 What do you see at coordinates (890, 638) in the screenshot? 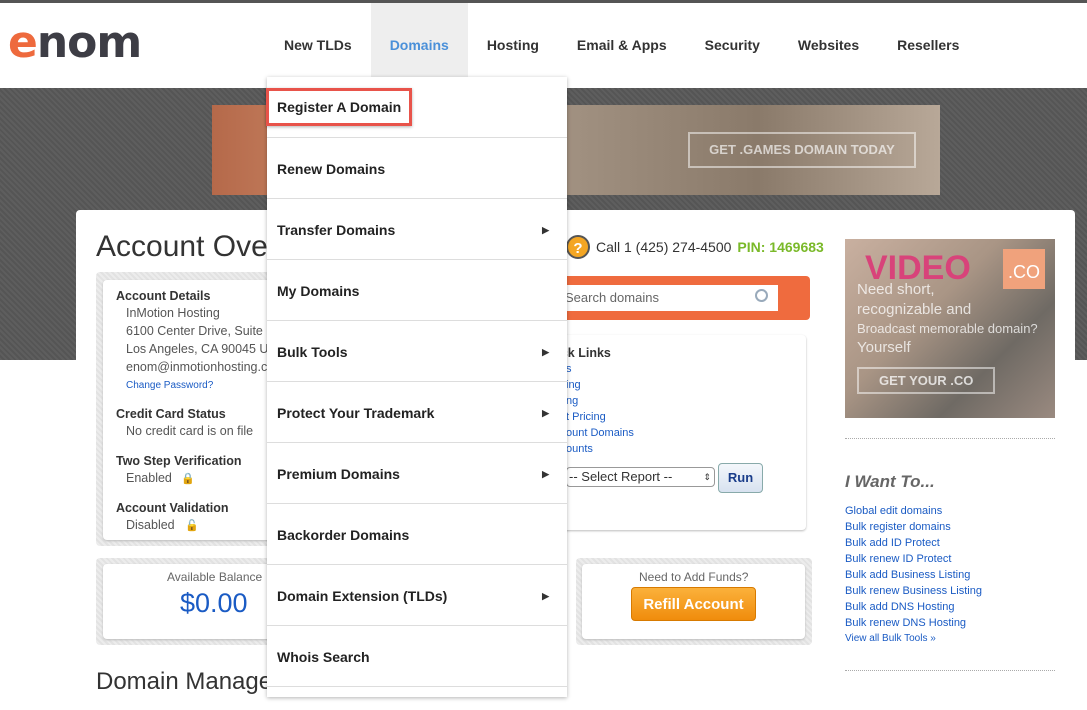
I see `view-all-bulk-tools-link: View all Bulk Tools »` at bounding box center [890, 638].